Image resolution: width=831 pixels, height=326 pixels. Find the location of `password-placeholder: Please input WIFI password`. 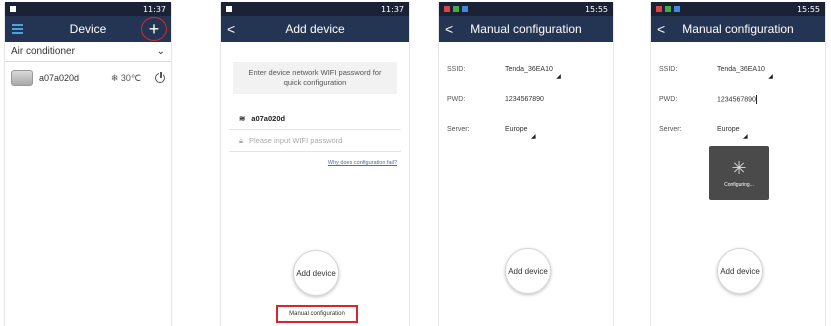

password-placeholder: Please input WIFI password is located at coordinates (296, 140).